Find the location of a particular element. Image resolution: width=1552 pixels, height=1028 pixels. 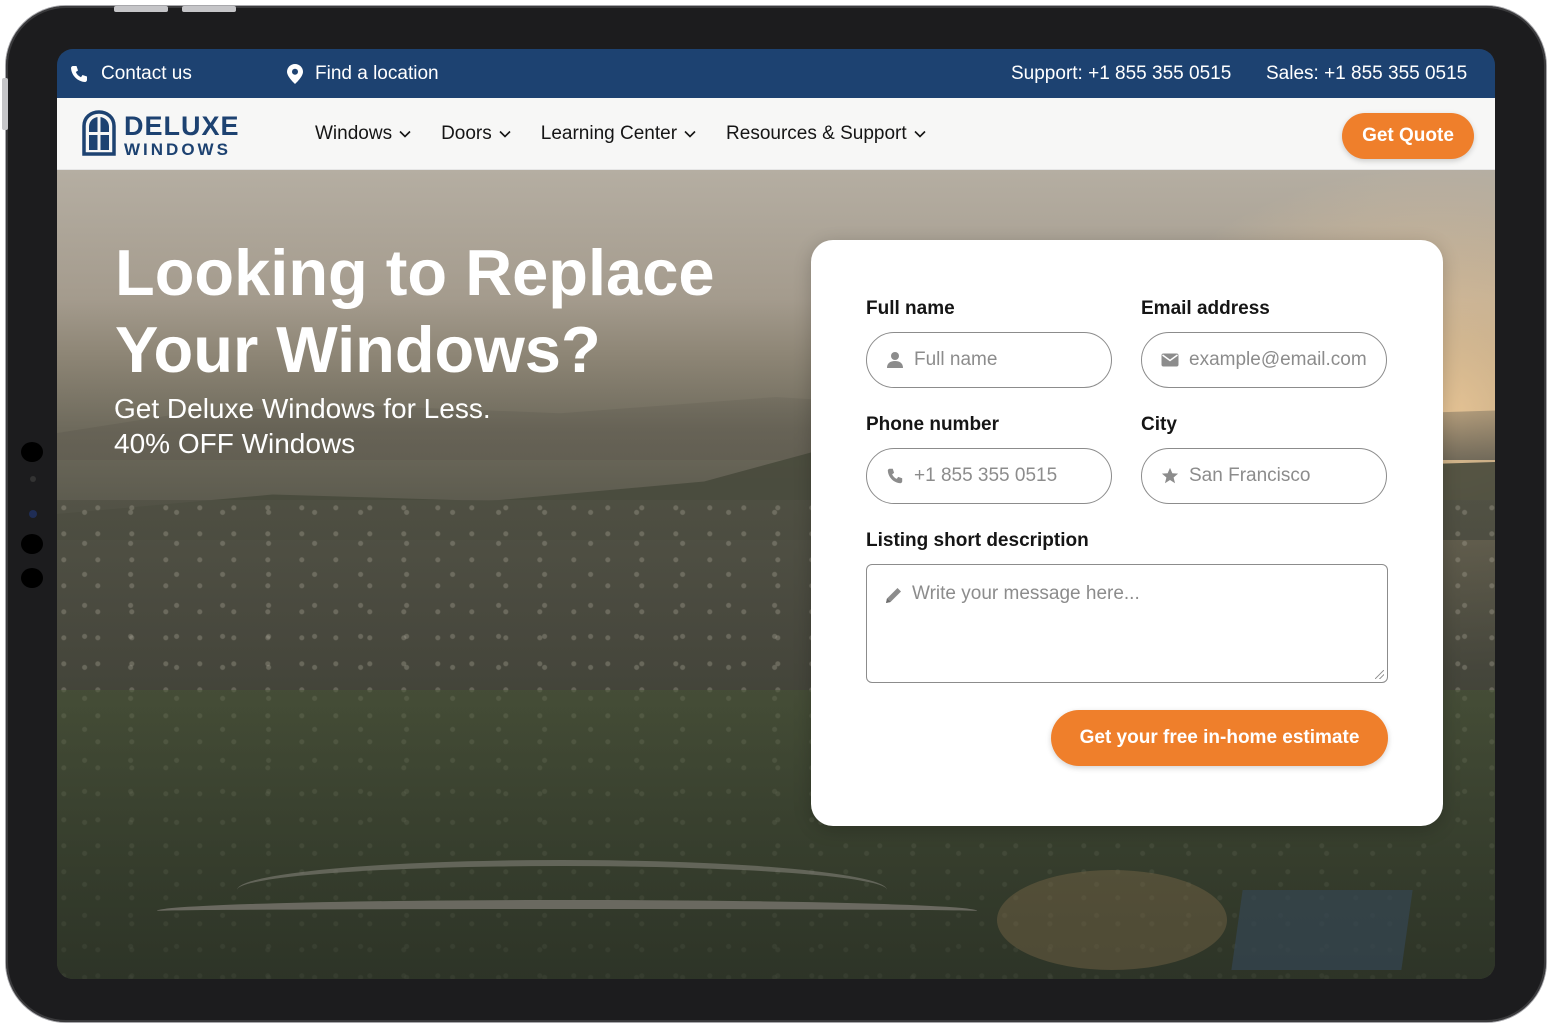

sales-phone-label: Sales: +1 855 355 0515 is located at coordinates (1367, 73).